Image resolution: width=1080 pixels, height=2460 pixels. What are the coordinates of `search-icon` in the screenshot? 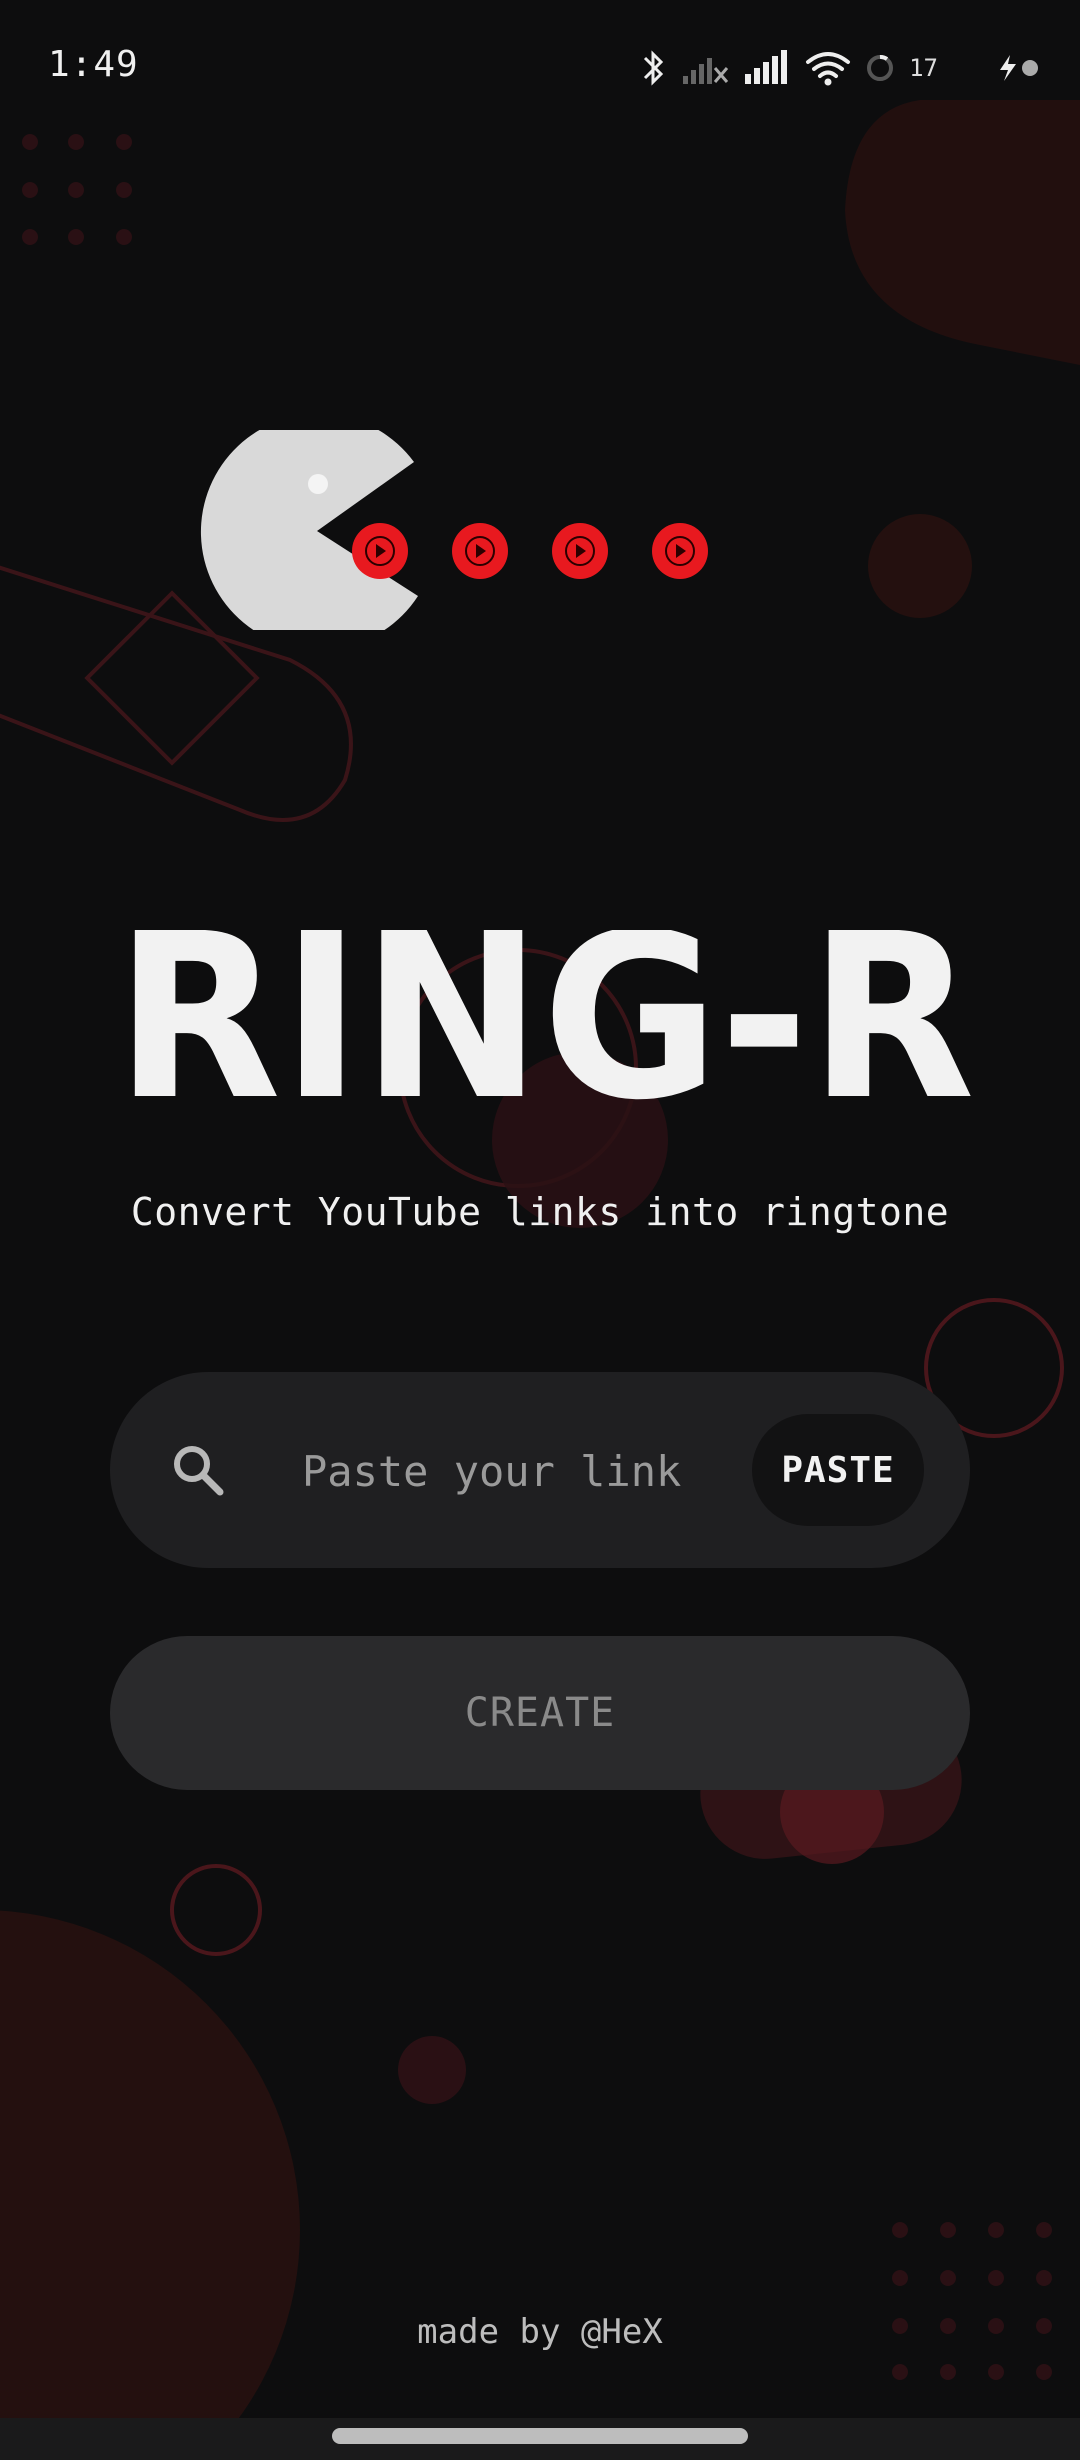 It's located at (199, 1471).